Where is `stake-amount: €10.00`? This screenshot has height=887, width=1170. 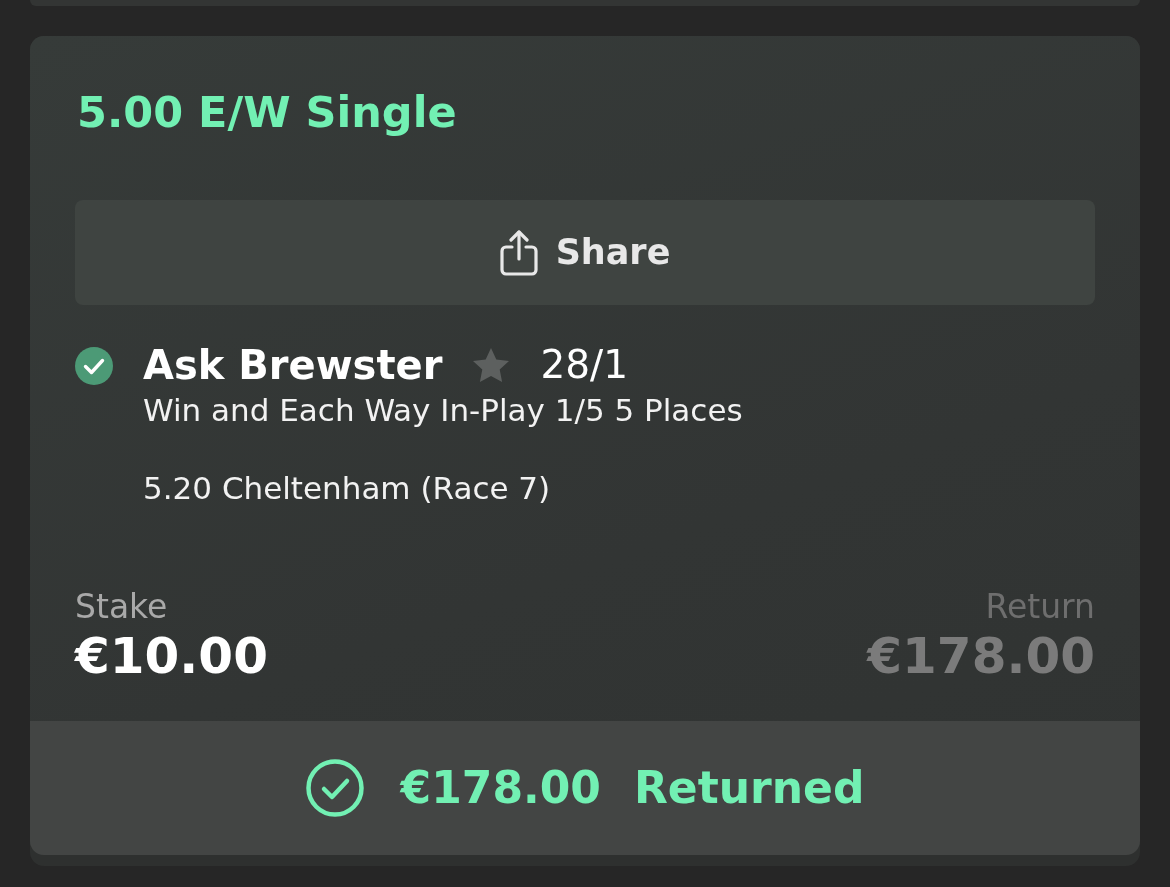 stake-amount: €10.00 is located at coordinates (171, 656).